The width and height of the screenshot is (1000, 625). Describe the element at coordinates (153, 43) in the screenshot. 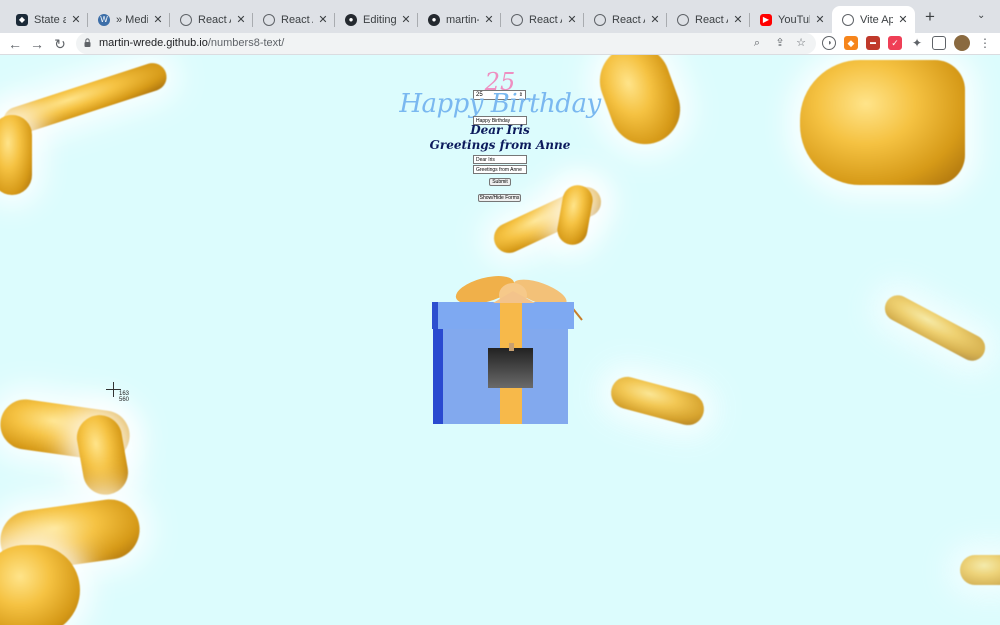

I see `url-host: martin-wrede.github.io` at that location.